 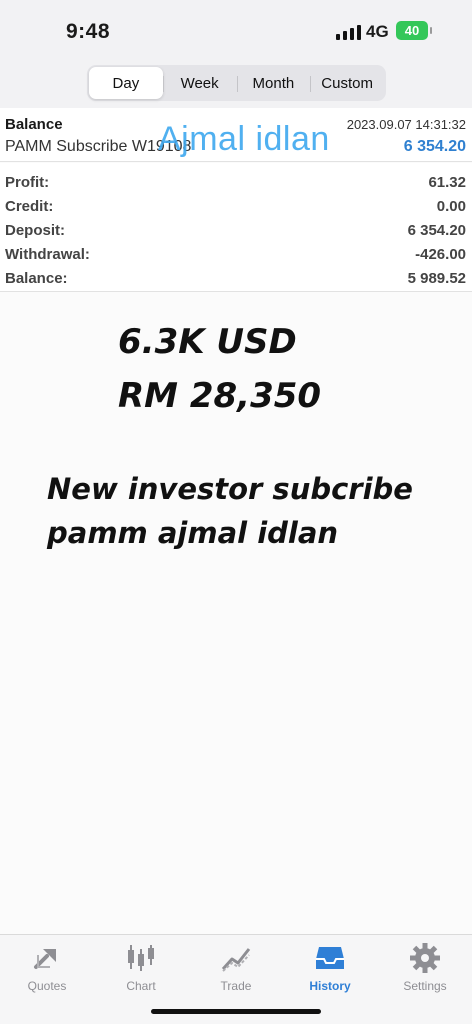 What do you see at coordinates (141, 958) in the screenshot?
I see `chart-icon` at bounding box center [141, 958].